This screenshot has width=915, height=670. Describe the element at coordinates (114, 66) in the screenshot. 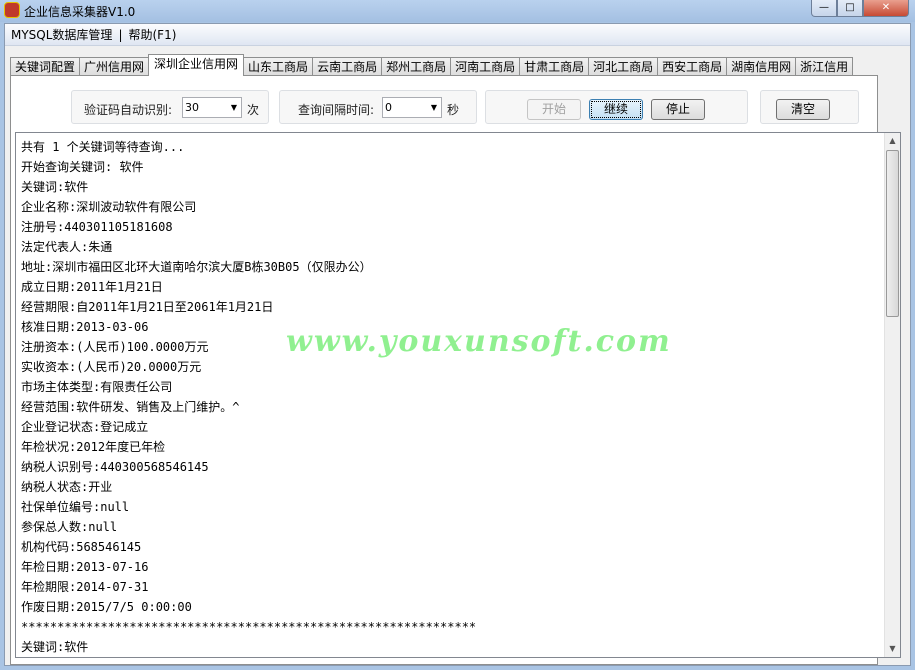

I see `tab-1: 广州信用网` at that location.